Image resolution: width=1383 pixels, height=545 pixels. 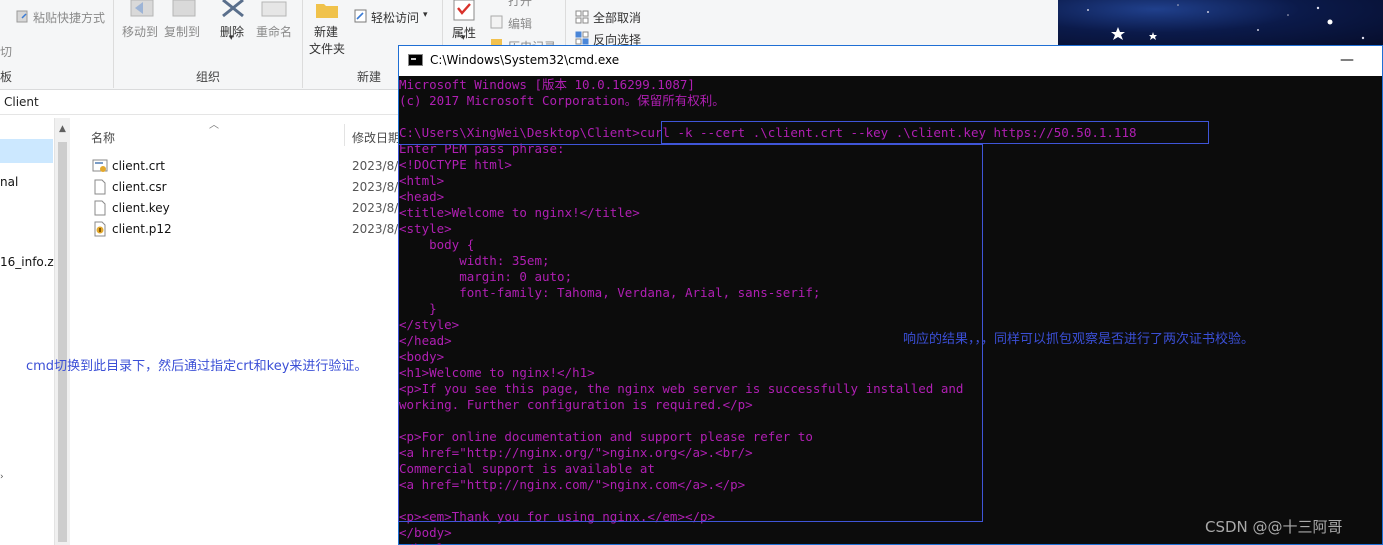 What do you see at coordinates (245, 209) in the screenshot?
I see `file-row: client.key 2023/8/` at bounding box center [245, 209].